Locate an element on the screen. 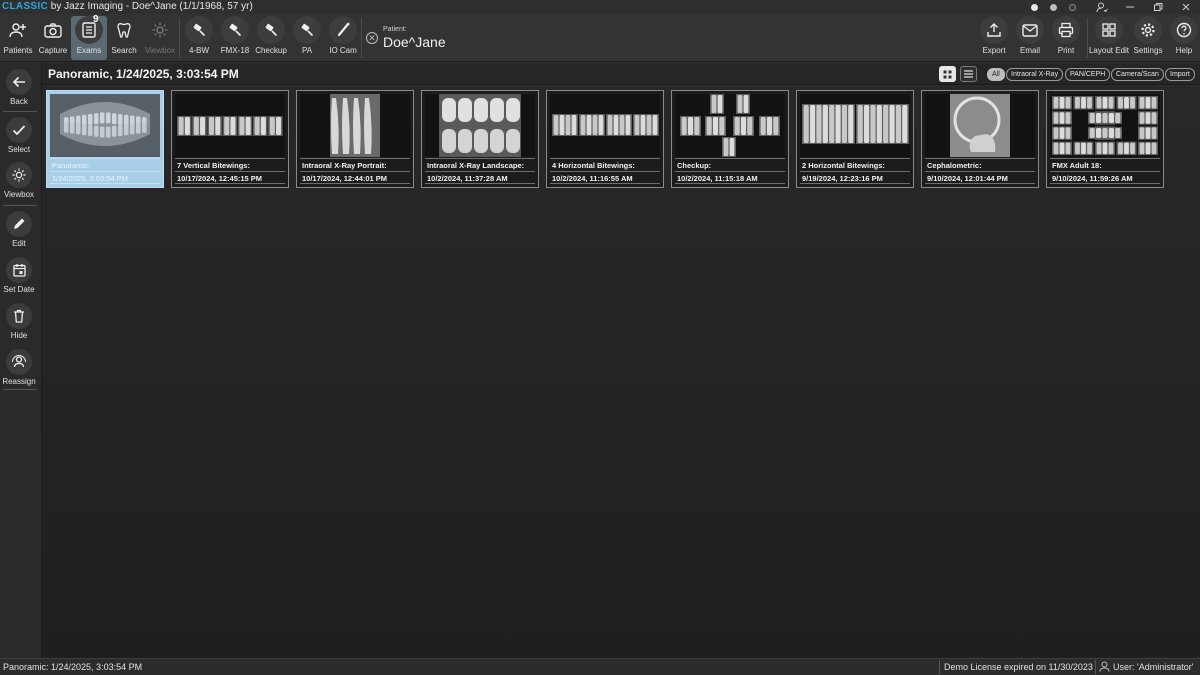 The image size is (1200, 675). trash-icon is located at coordinates (19, 316).